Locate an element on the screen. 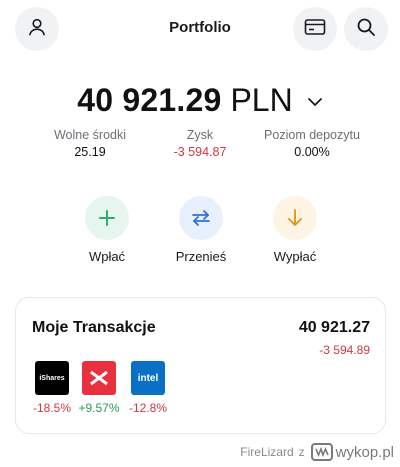  asset-logo-text: intel is located at coordinates (148, 378).